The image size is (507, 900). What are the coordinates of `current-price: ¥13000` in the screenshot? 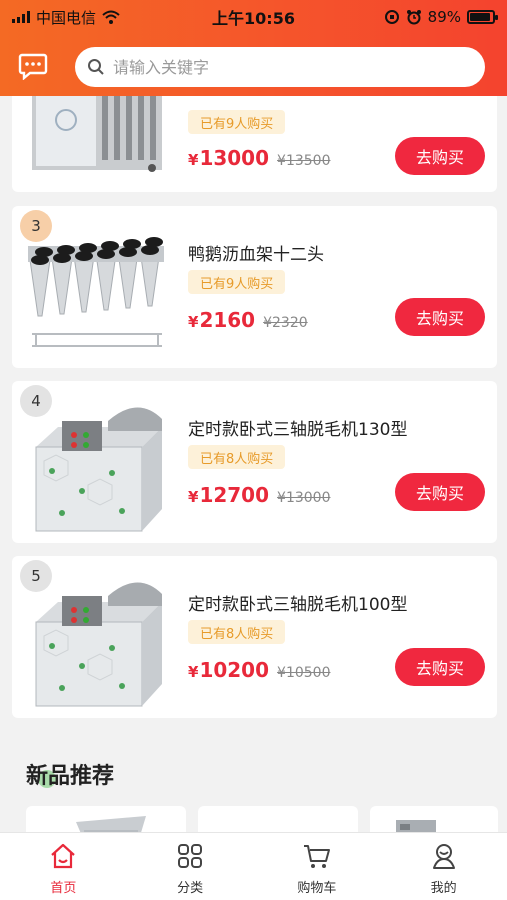 It's located at (229, 158).